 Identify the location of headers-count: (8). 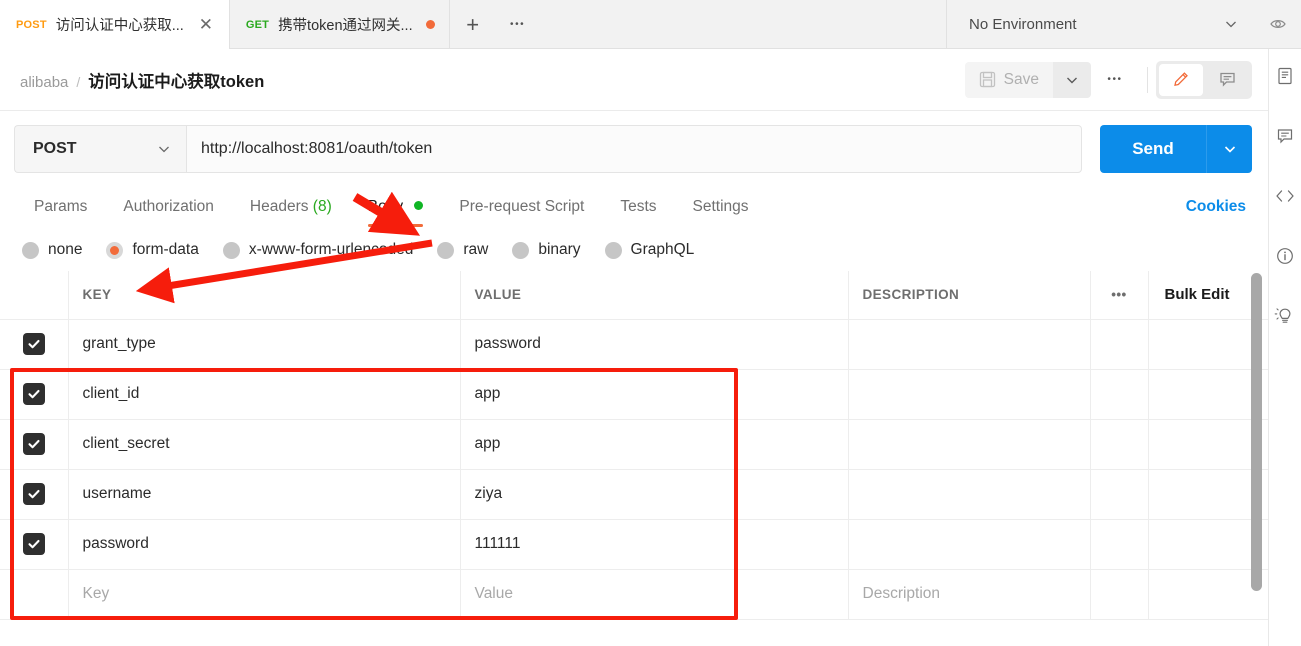
(322, 206).